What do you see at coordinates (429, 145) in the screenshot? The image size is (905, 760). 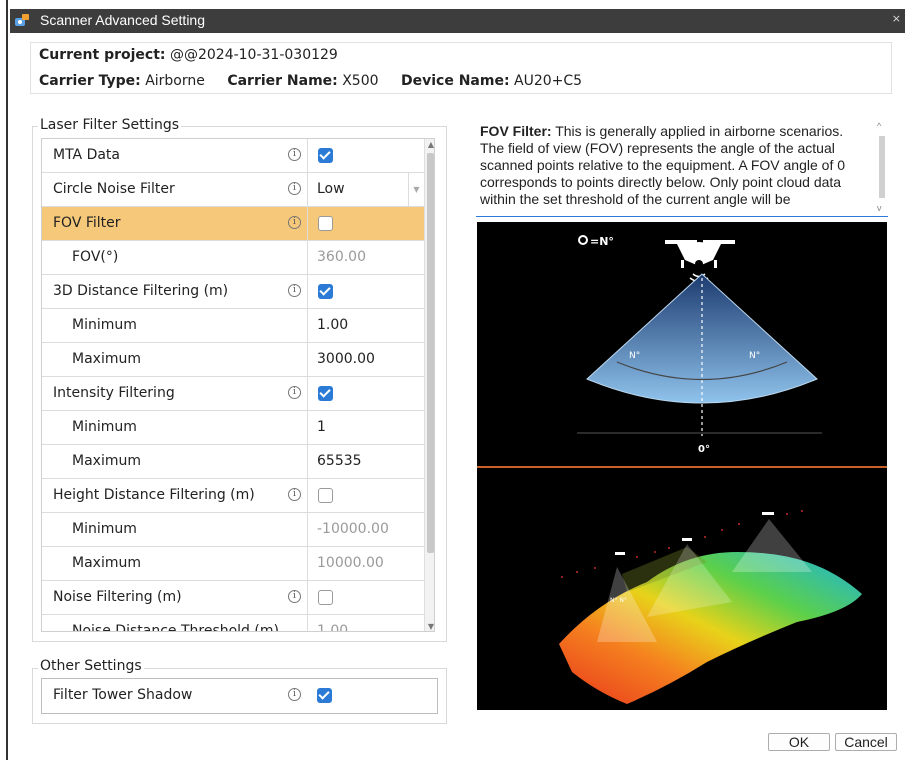 I see `scroll-up-icon: ▲` at bounding box center [429, 145].